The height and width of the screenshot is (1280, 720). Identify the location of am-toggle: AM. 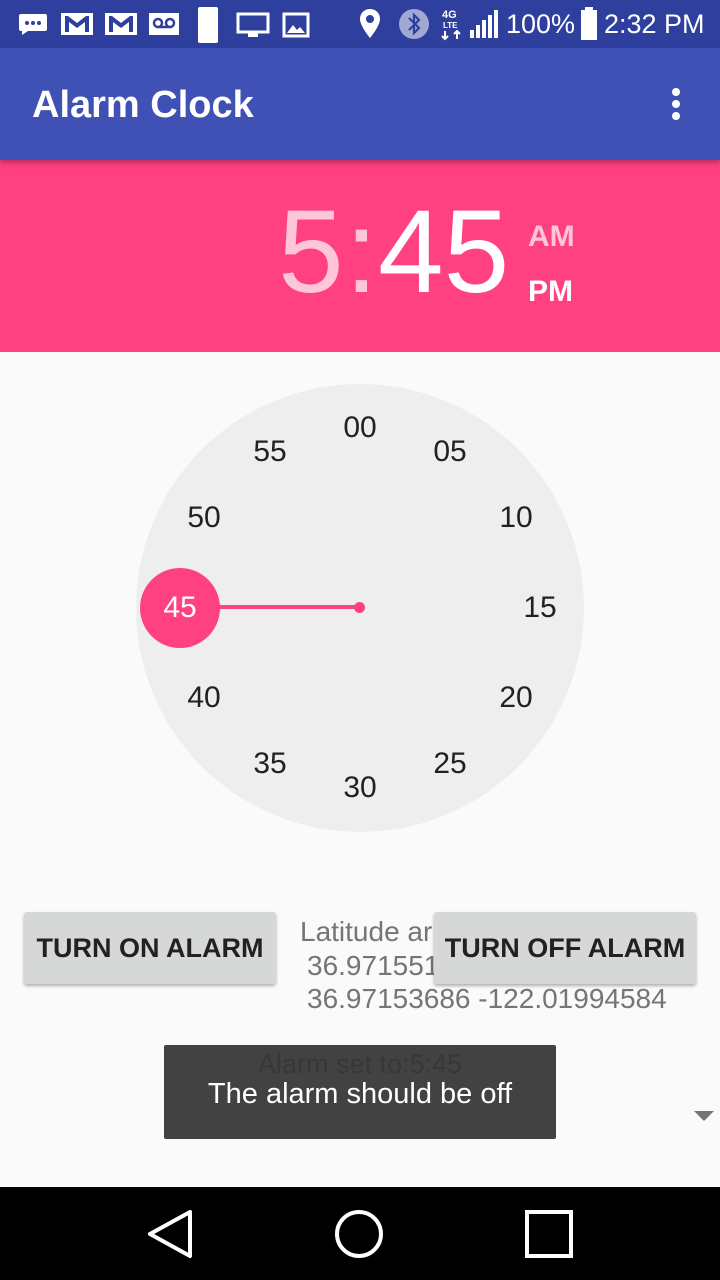
(551, 237).